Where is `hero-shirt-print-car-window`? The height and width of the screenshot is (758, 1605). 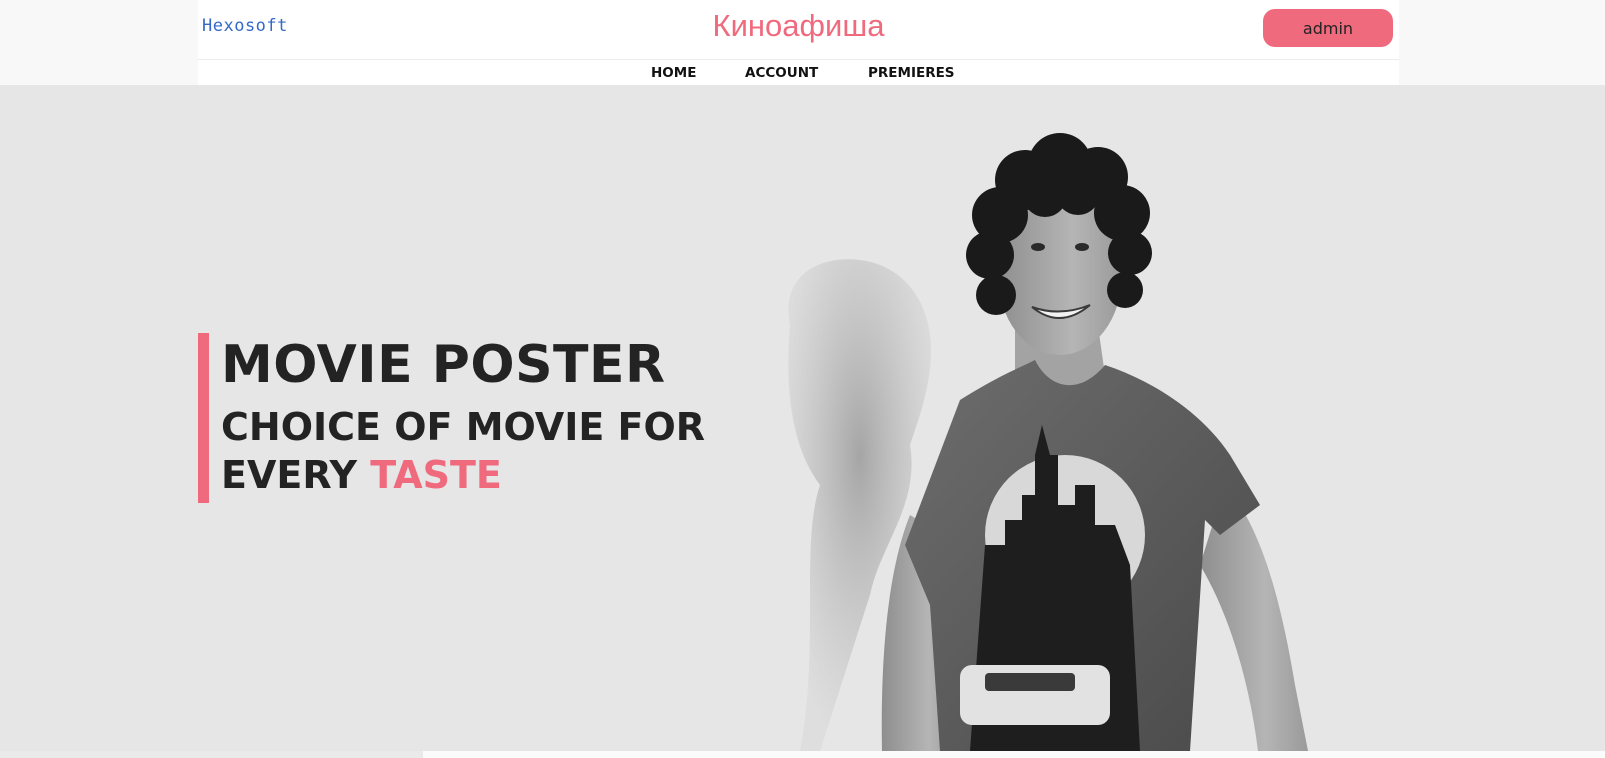
hero-shirt-print-car-window is located at coordinates (1030, 682).